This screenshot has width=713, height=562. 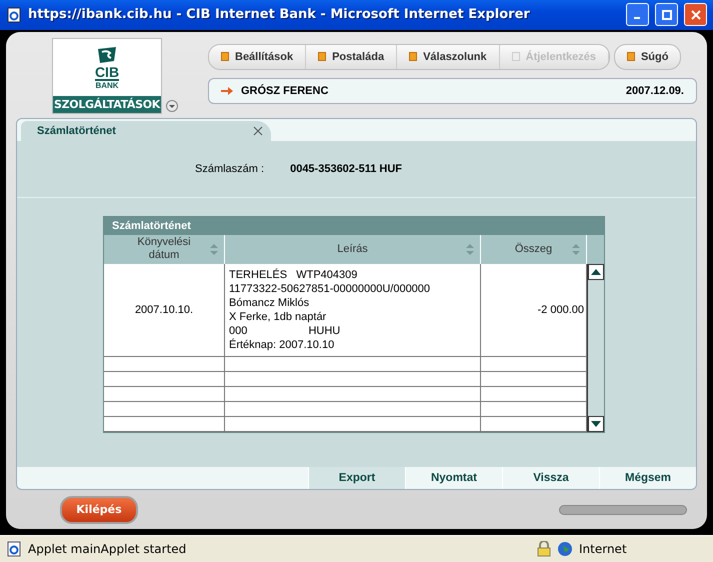 I want to click on zone-text: Internet, so click(x=603, y=549).